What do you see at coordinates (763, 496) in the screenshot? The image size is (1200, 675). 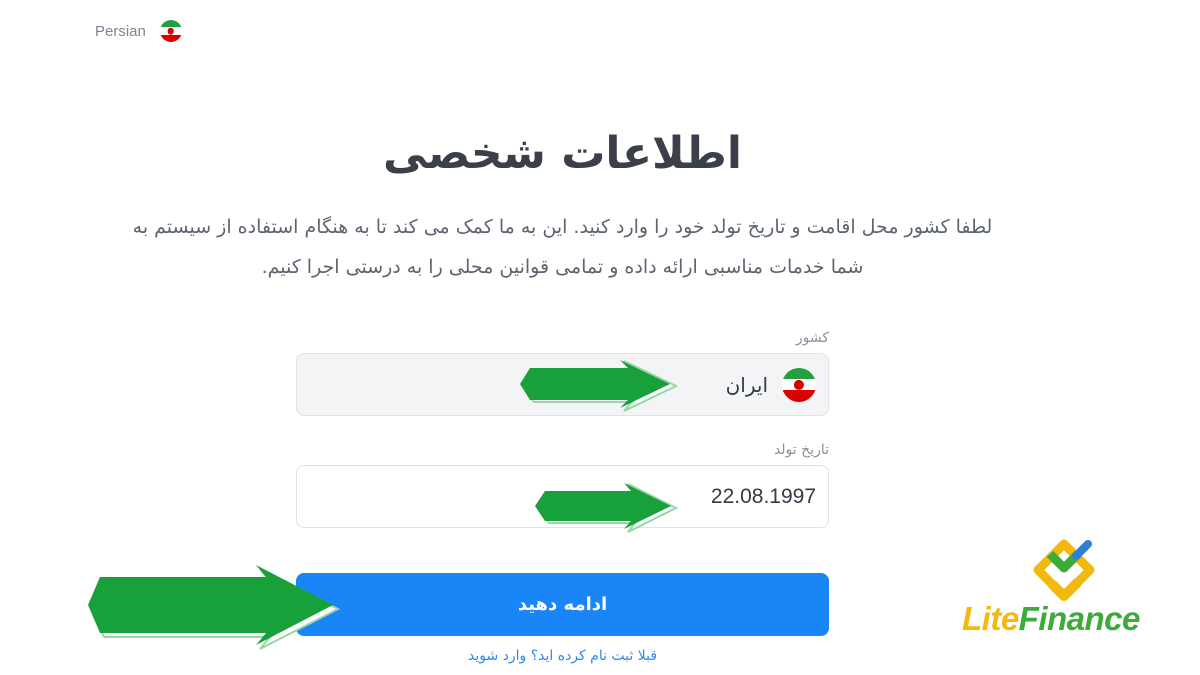 I see `birthdate-value: 22.08.1997` at bounding box center [763, 496].